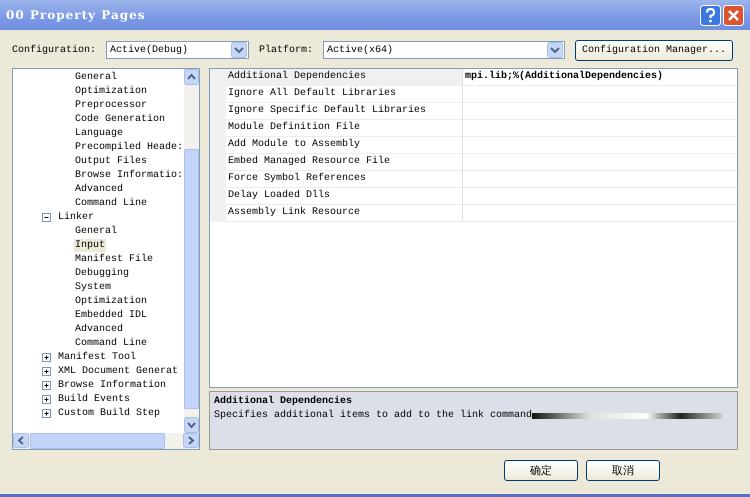  I want to click on property-name: Assembly Link Resource, so click(344, 213).